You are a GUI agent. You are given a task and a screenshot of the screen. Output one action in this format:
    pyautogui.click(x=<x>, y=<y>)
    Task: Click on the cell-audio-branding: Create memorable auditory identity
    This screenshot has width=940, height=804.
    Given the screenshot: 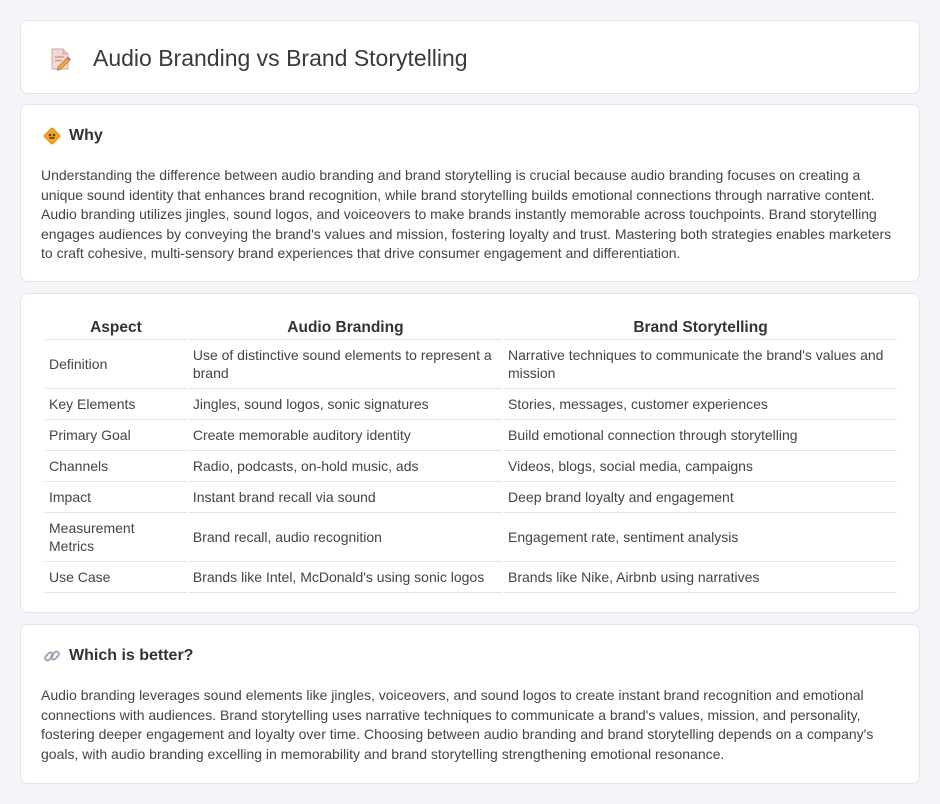 What is the action you would take?
    pyautogui.click(x=345, y=435)
    